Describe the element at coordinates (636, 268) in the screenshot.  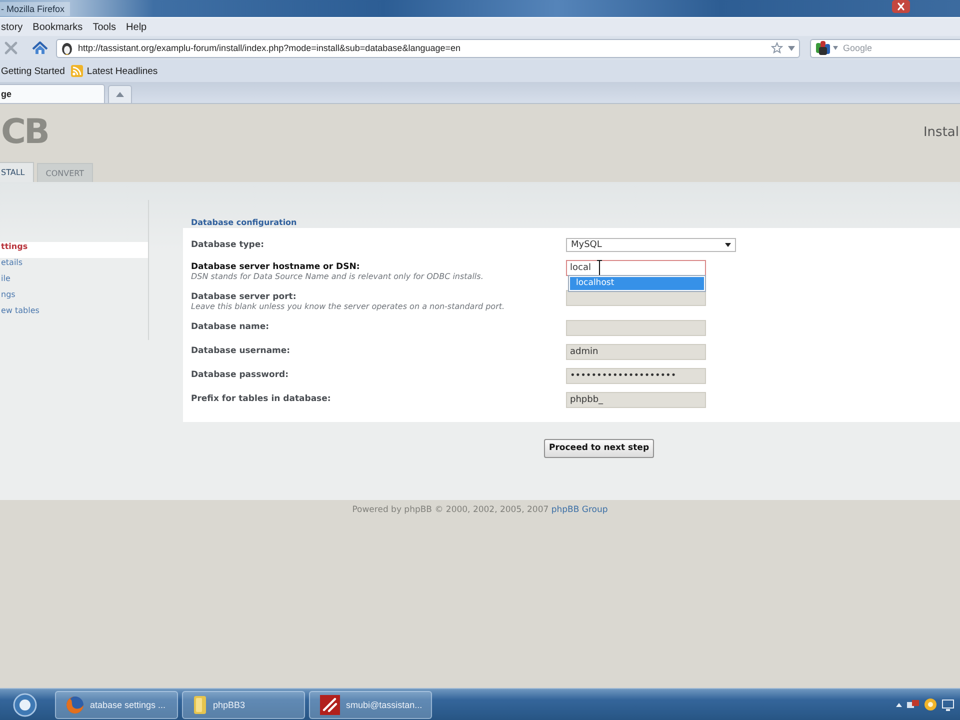
I see `input-field: local` at that location.